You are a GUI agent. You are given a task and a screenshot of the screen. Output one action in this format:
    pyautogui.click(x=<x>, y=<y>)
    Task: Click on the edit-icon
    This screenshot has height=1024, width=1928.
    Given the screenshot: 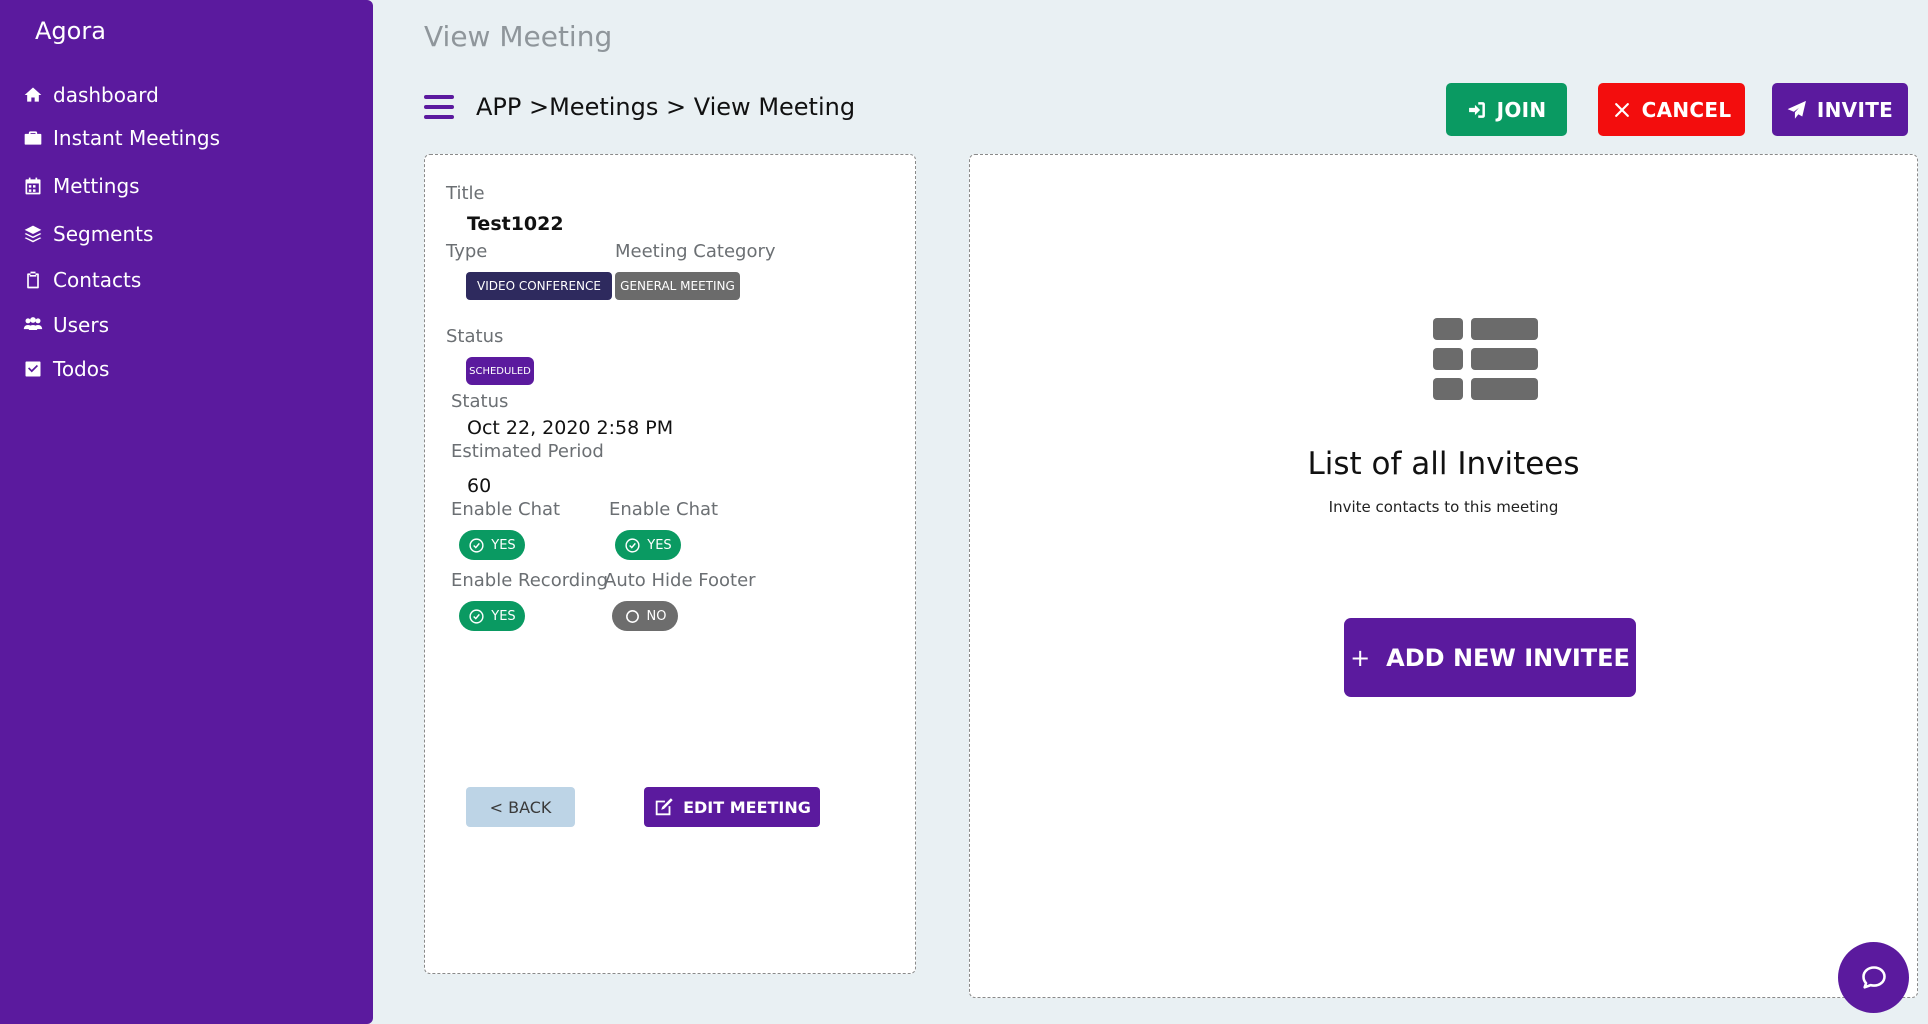 What is the action you would take?
    pyautogui.click(x=664, y=807)
    